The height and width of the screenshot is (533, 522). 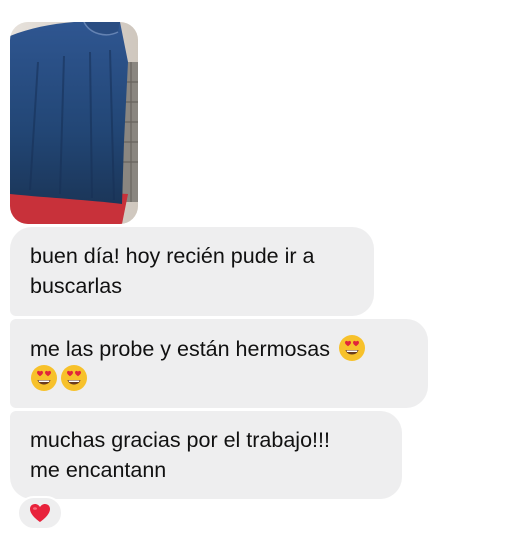 I want to click on message-emoji-line, so click(x=219, y=379).